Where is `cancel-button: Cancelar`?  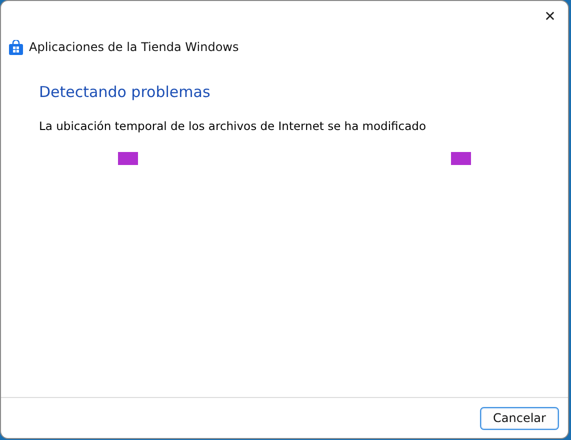 cancel-button: Cancelar is located at coordinates (519, 418).